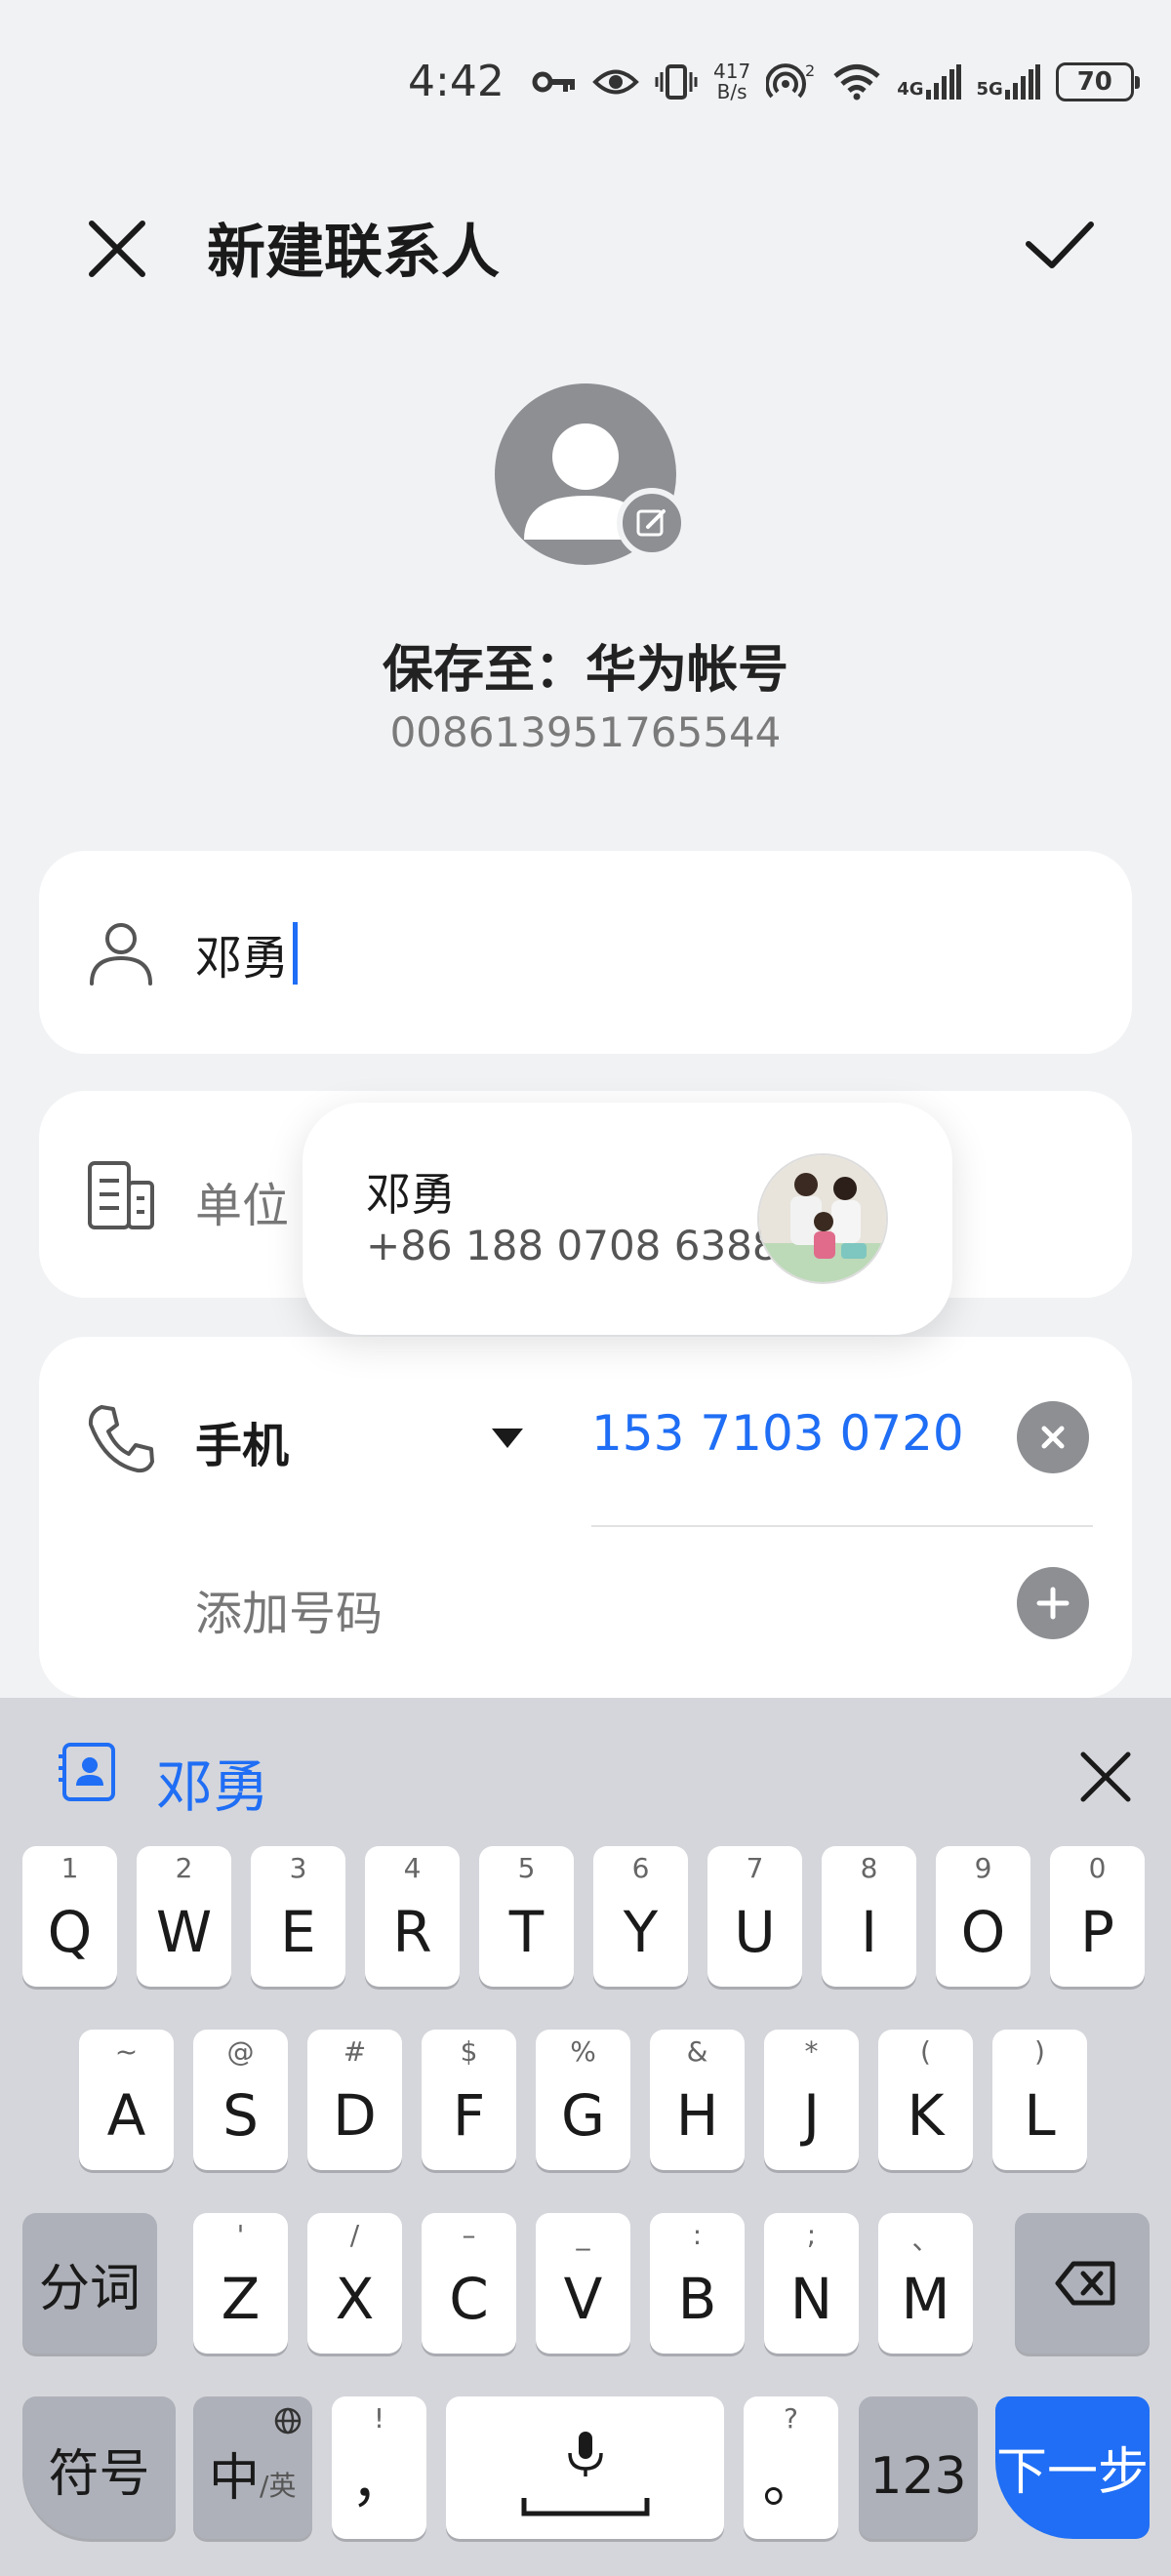  Describe the element at coordinates (247, 953) in the screenshot. I see `name-input: 邓勇` at that location.